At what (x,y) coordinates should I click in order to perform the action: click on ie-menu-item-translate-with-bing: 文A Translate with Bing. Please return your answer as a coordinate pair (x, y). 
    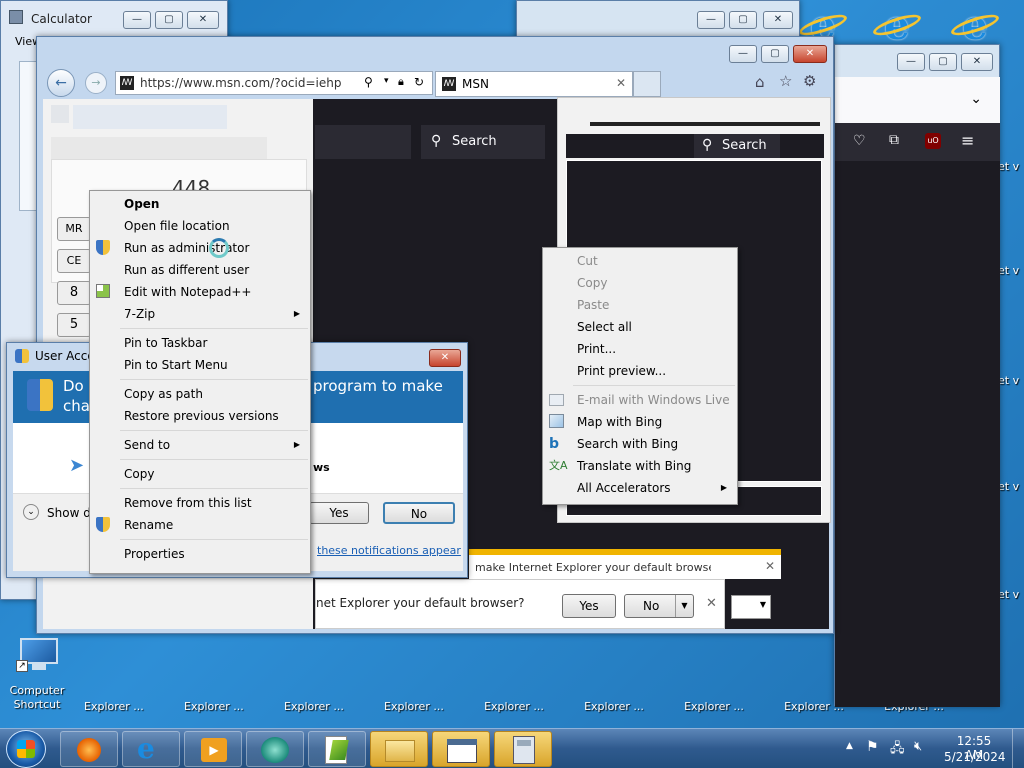
    Looking at the image, I should click on (640, 466).